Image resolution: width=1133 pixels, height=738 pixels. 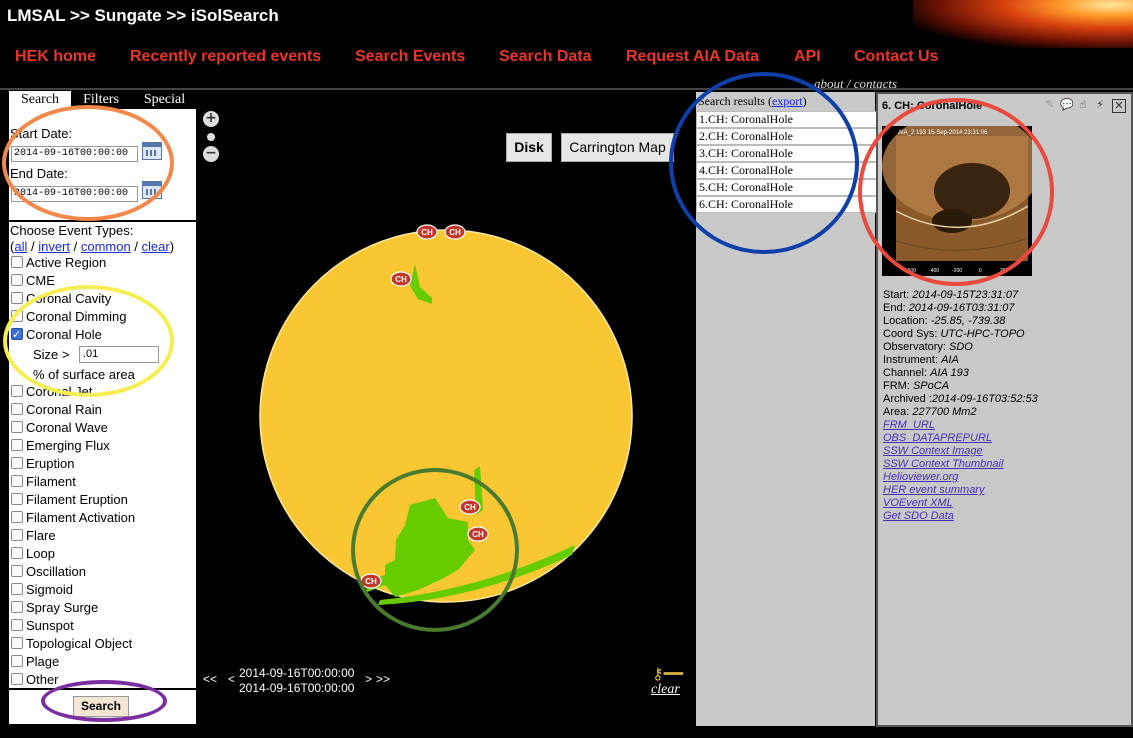 I want to click on close-icon: ✕, so click(x=1119, y=106).